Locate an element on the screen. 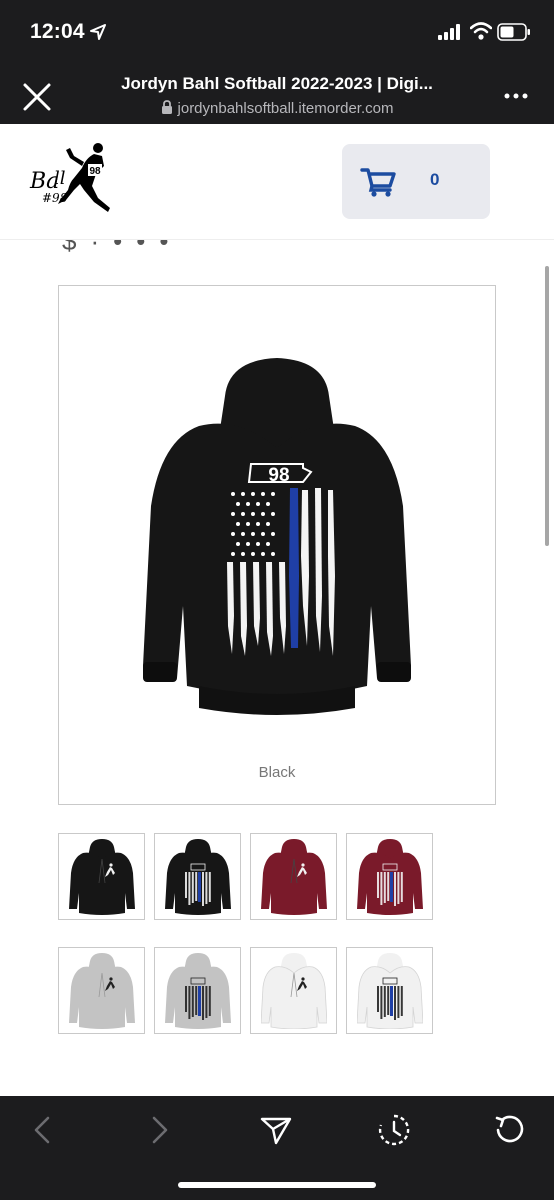 Image resolution: width=554 pixels, height=1200 pixels. thumbnail-maroon-back is located at coordinates (389, 876).